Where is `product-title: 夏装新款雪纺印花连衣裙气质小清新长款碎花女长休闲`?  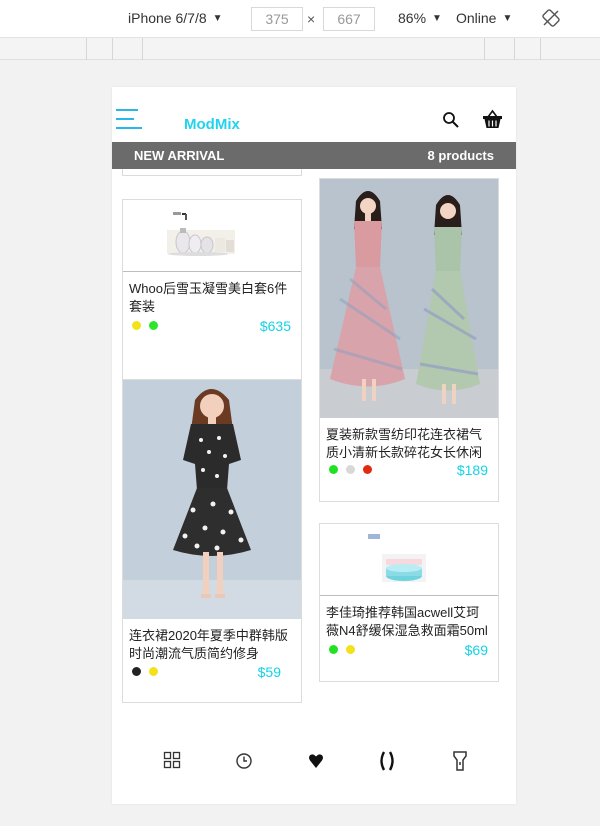
product-title: 夏装新款雪纺印花连衣裙气质小清新长款碎花女长休闲 is located at coordinates (404, 443).